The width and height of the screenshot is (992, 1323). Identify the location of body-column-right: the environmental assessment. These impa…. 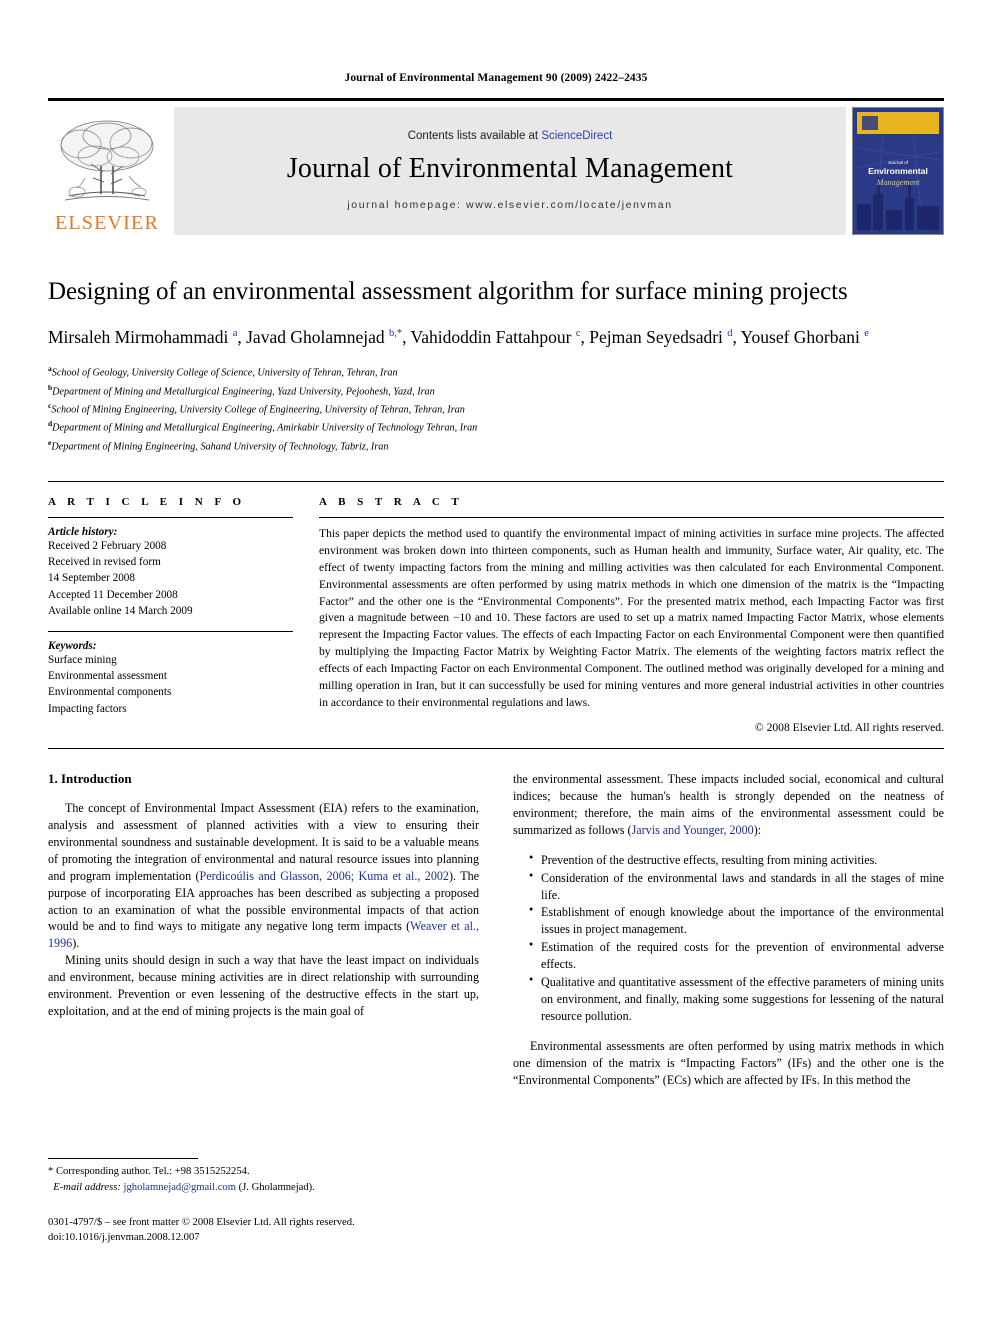
(728, 930).